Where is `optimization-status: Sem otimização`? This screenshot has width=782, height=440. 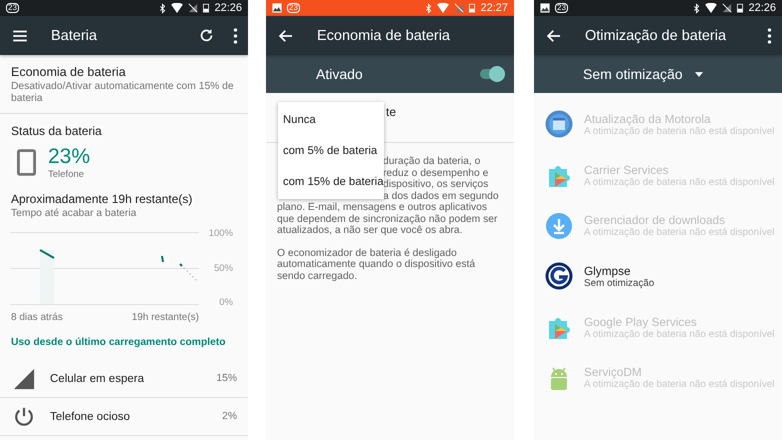
optimization-status: Sem otimização is located at coordinates (619, 283).